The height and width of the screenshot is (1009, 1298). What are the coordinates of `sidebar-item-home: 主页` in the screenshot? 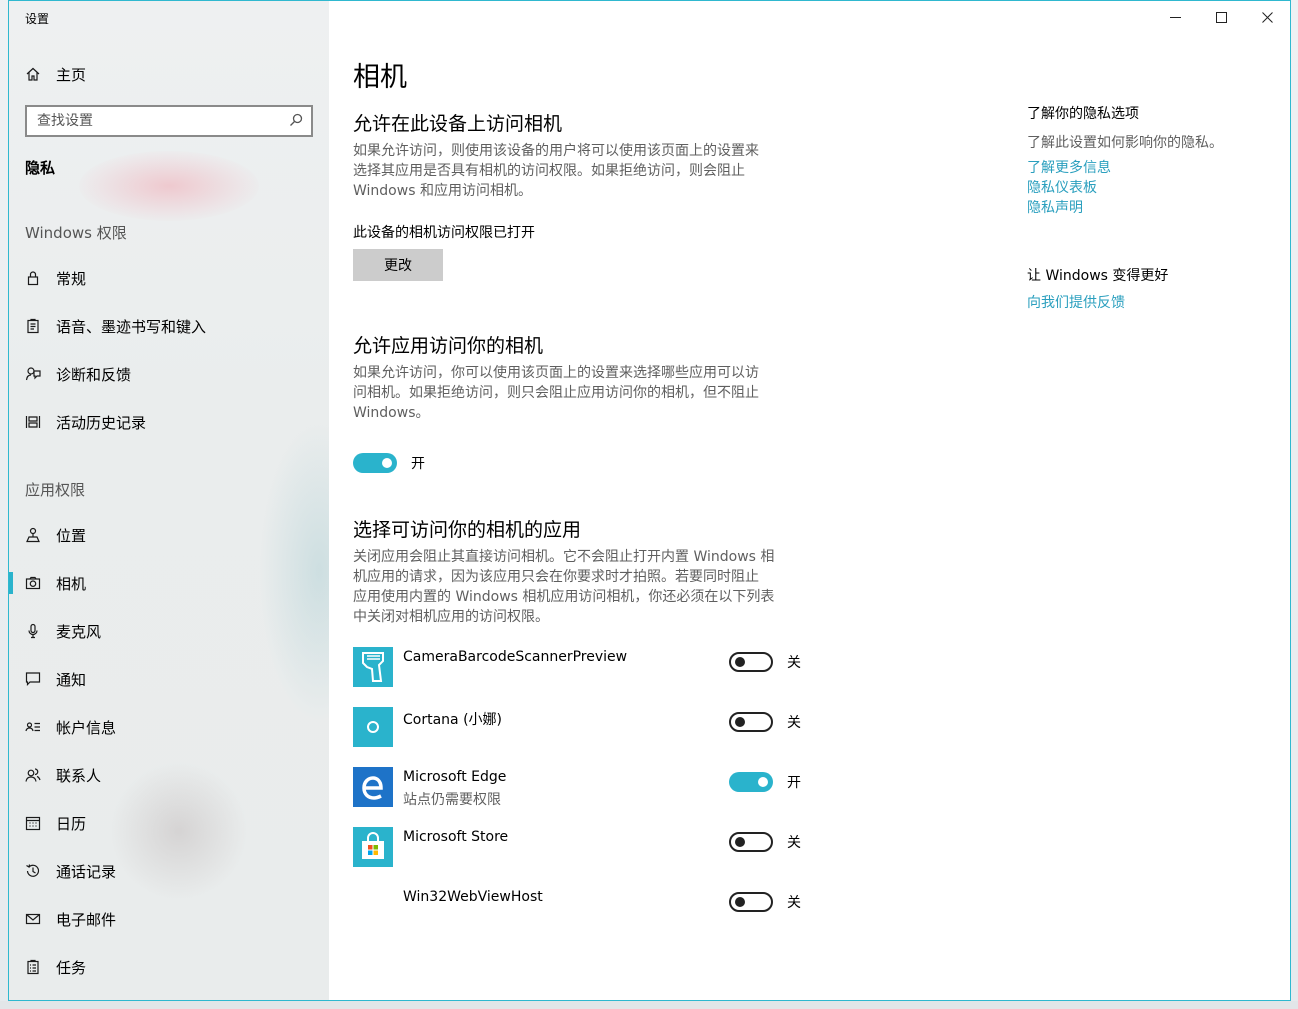 It's located at (169, 74).